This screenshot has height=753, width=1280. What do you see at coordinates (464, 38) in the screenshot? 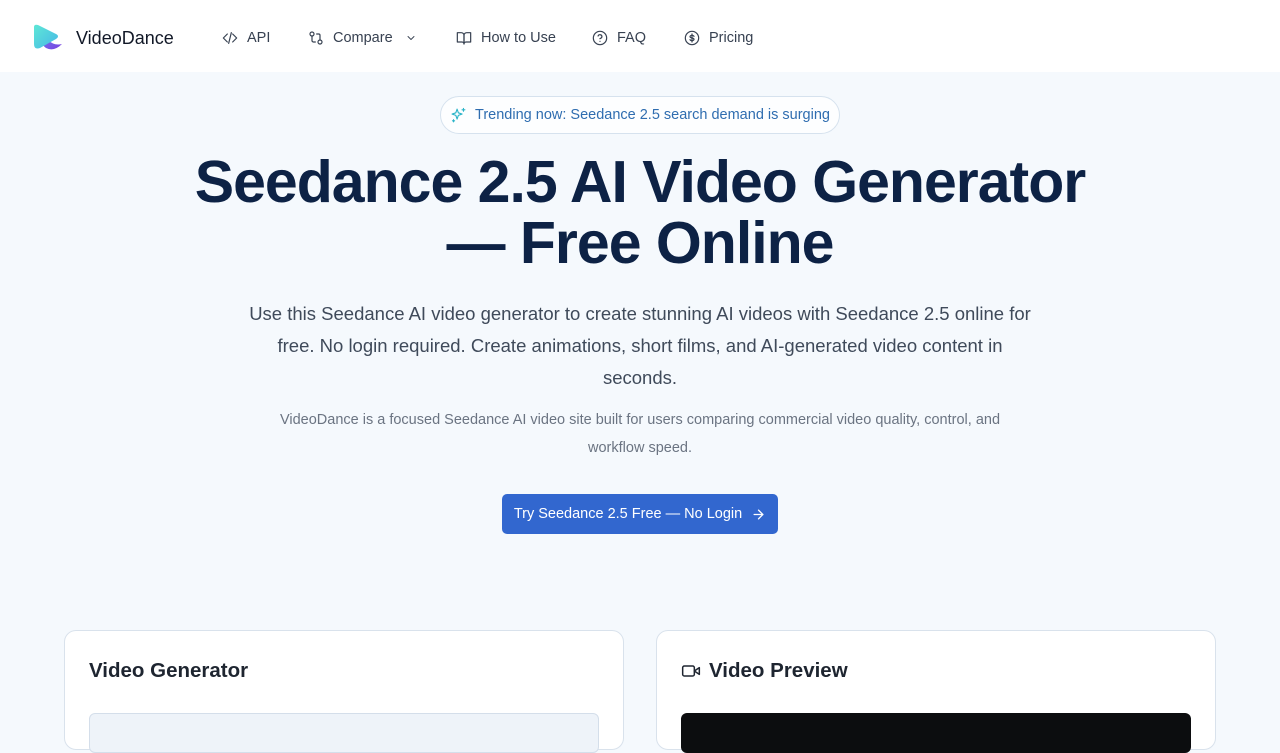
I see `book-icon` at bounding box center [464, 38].